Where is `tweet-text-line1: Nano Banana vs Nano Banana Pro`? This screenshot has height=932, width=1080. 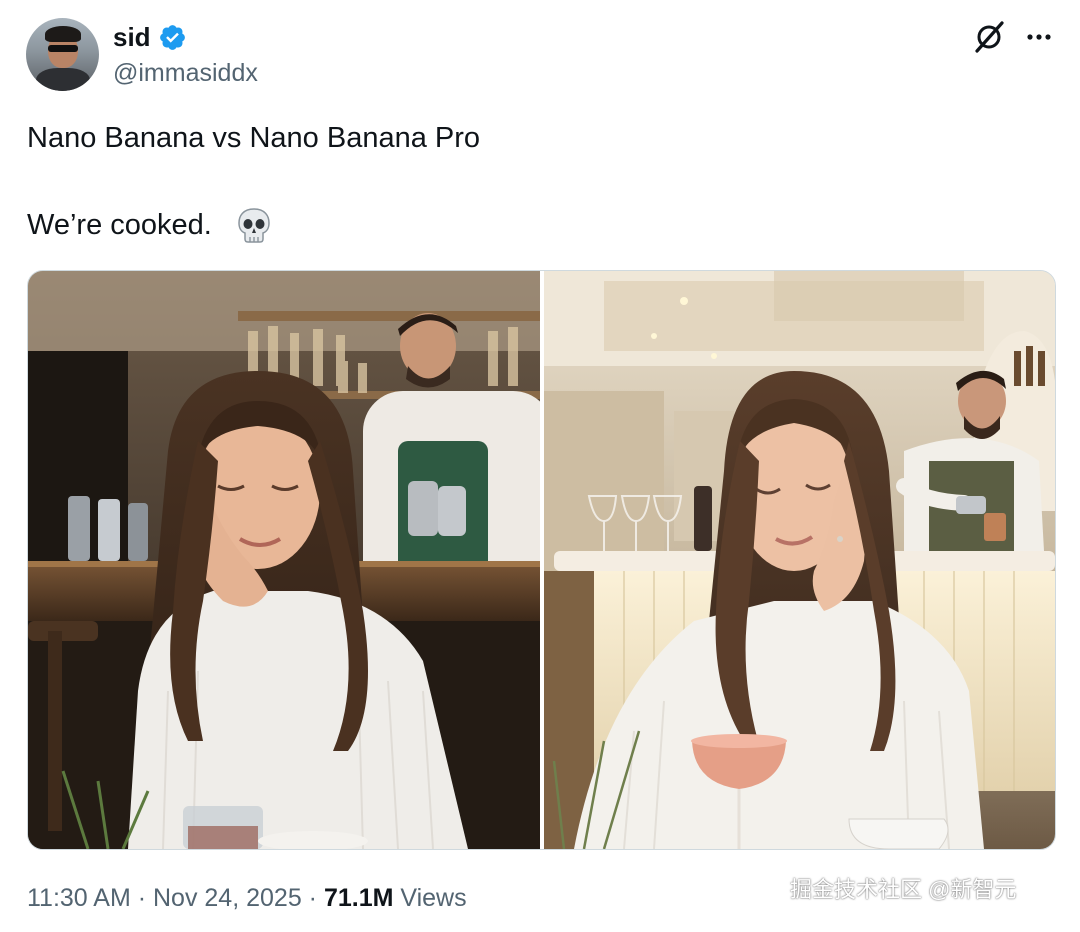 tweet-text-line1: Nano Banana vs Nano Banana Pro is located at coordinates (254, 138).